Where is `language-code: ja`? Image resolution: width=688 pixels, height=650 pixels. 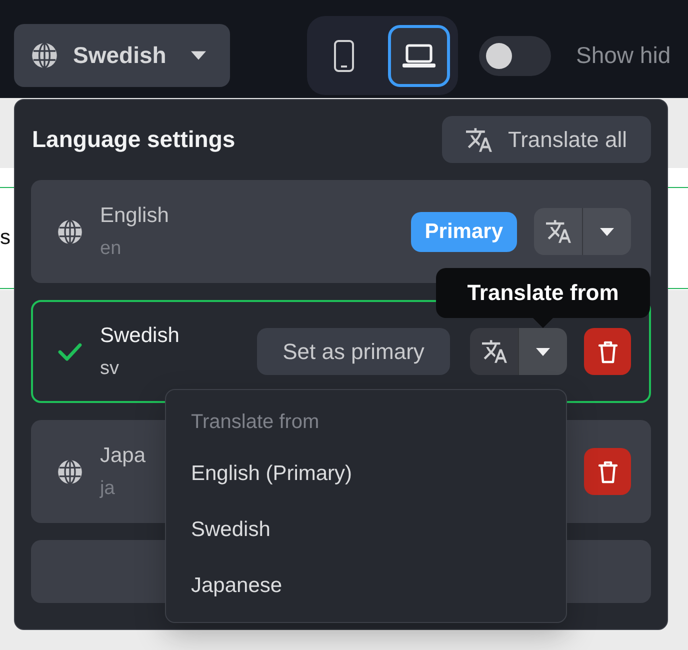
language-code: ja is located at coordinates (107, 488).